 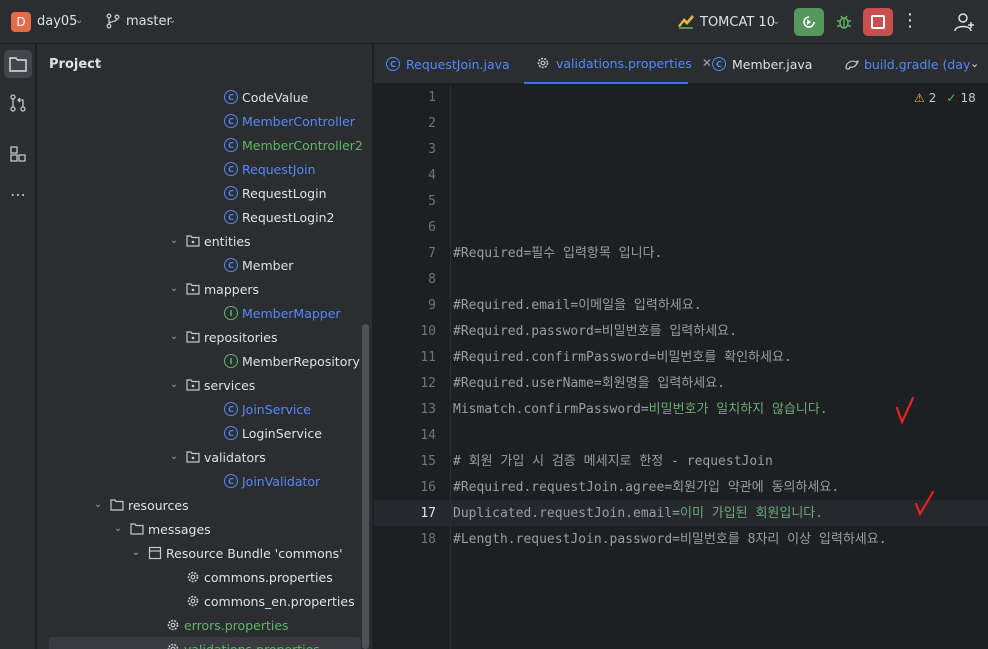 What do you see at coordinates (204, 313) in the screenshot?
I see `tree-item: I MemberMapper` at bounding box center [204, 313].